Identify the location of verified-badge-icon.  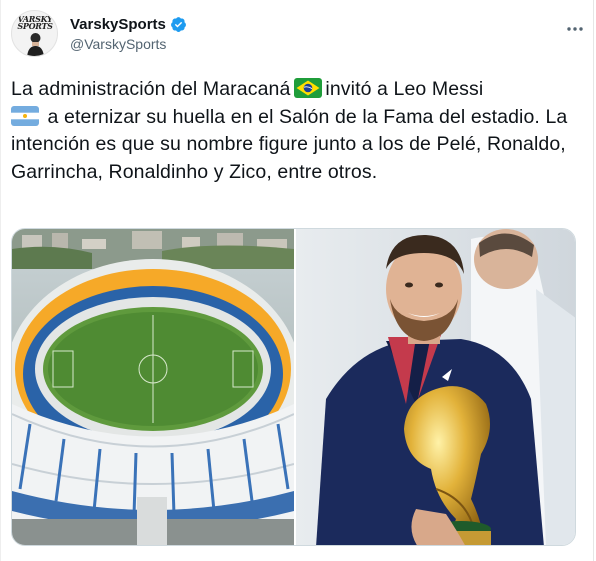
(178, 24).